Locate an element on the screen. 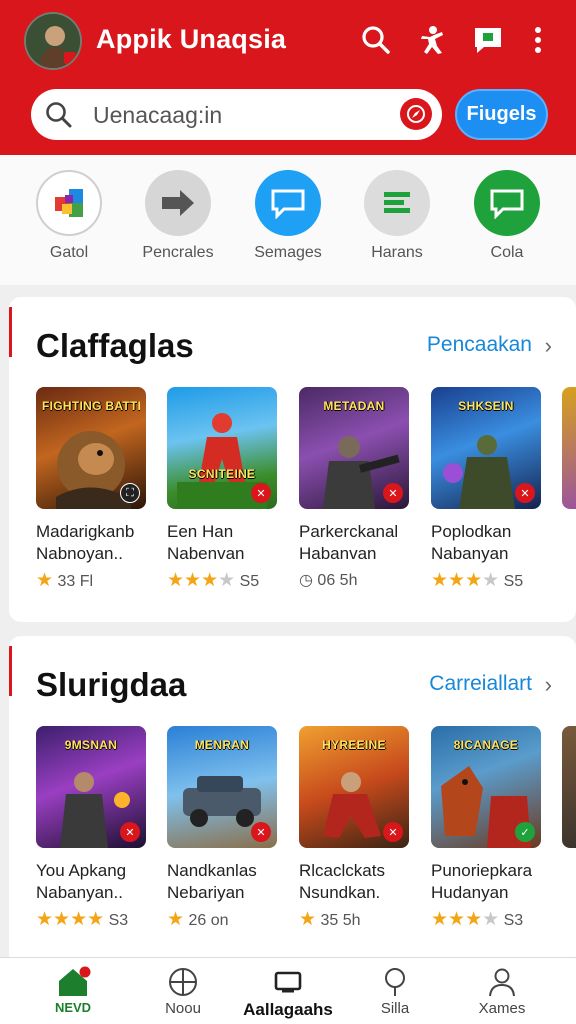 This screenshot has width=576, height=1024. nav-item-globe: Noou is located at coordinates (183, 991).